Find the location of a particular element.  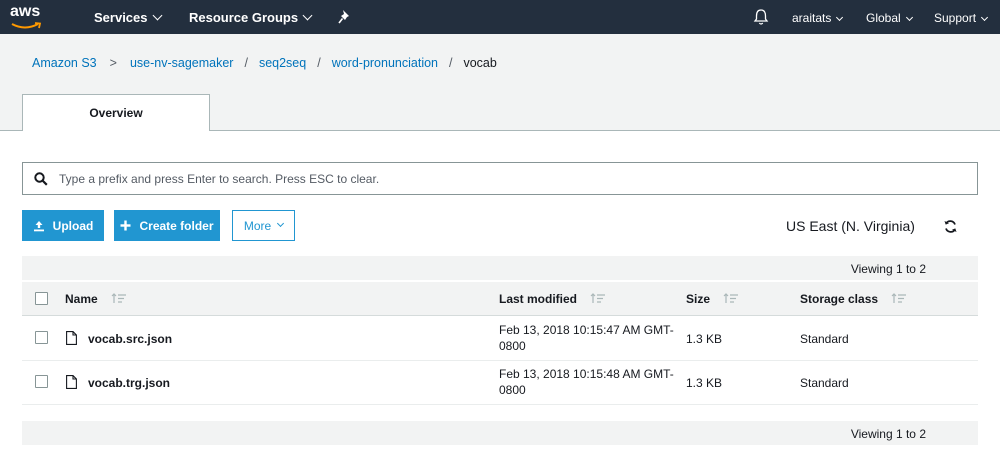

bell-icon is located at coordinates (761, 17).